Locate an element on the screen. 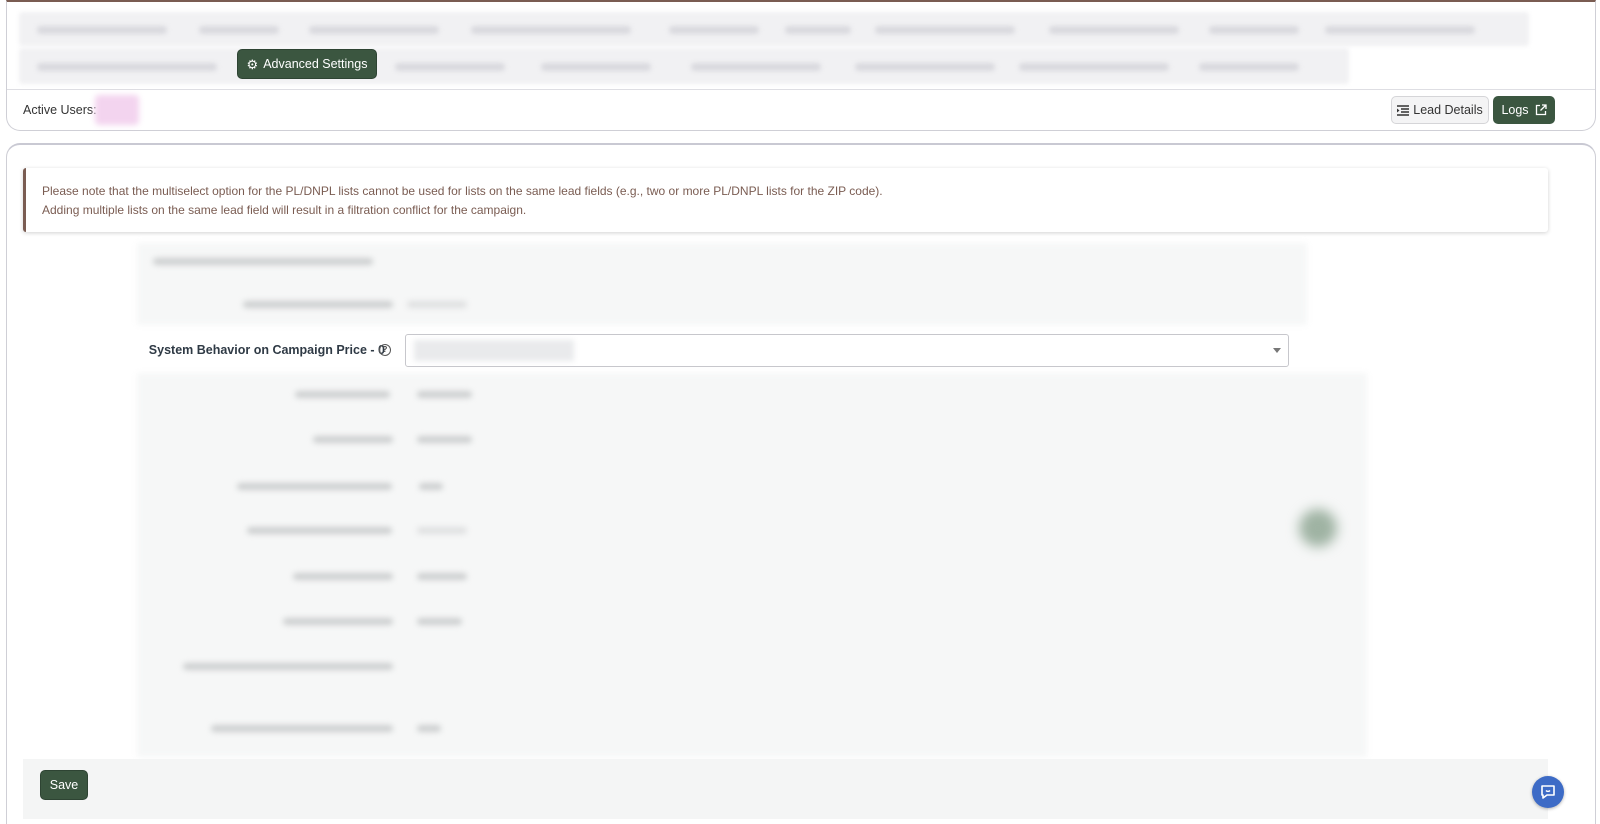 The width and height of the screenshot is (1600, 824). blurred-heading is located at coordinates (263, 261).